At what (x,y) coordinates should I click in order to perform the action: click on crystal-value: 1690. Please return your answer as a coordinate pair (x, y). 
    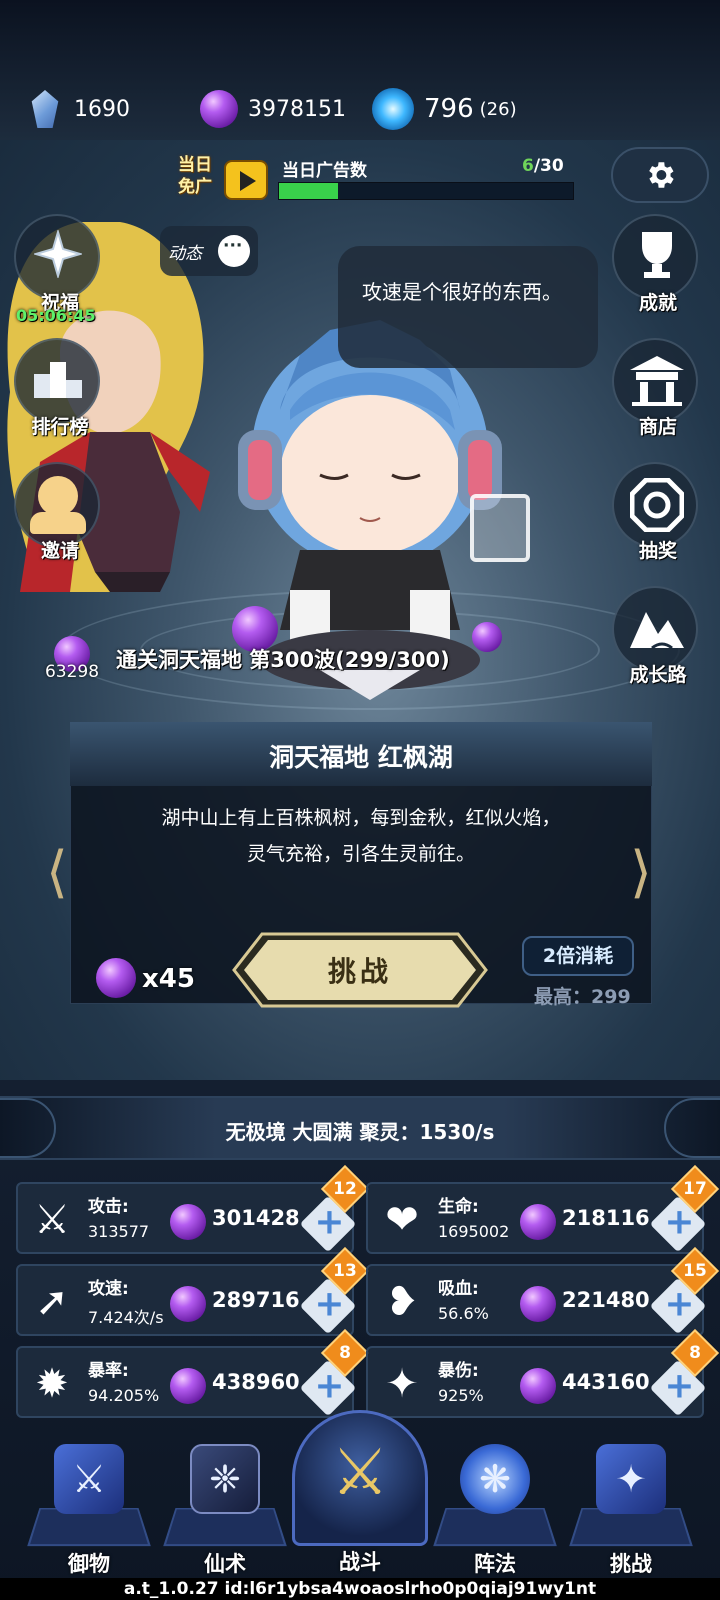
    Looking at the image, I should click on (102, 109).